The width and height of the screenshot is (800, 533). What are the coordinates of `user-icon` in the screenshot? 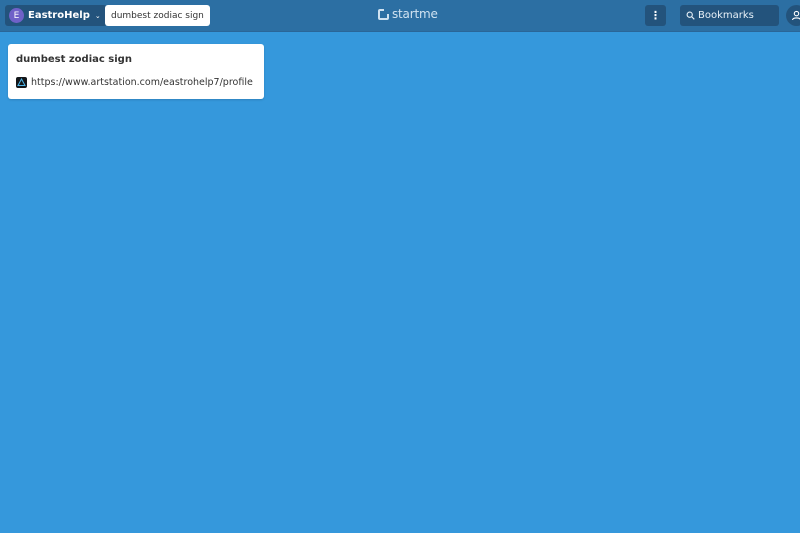 It's located at (795, 15).